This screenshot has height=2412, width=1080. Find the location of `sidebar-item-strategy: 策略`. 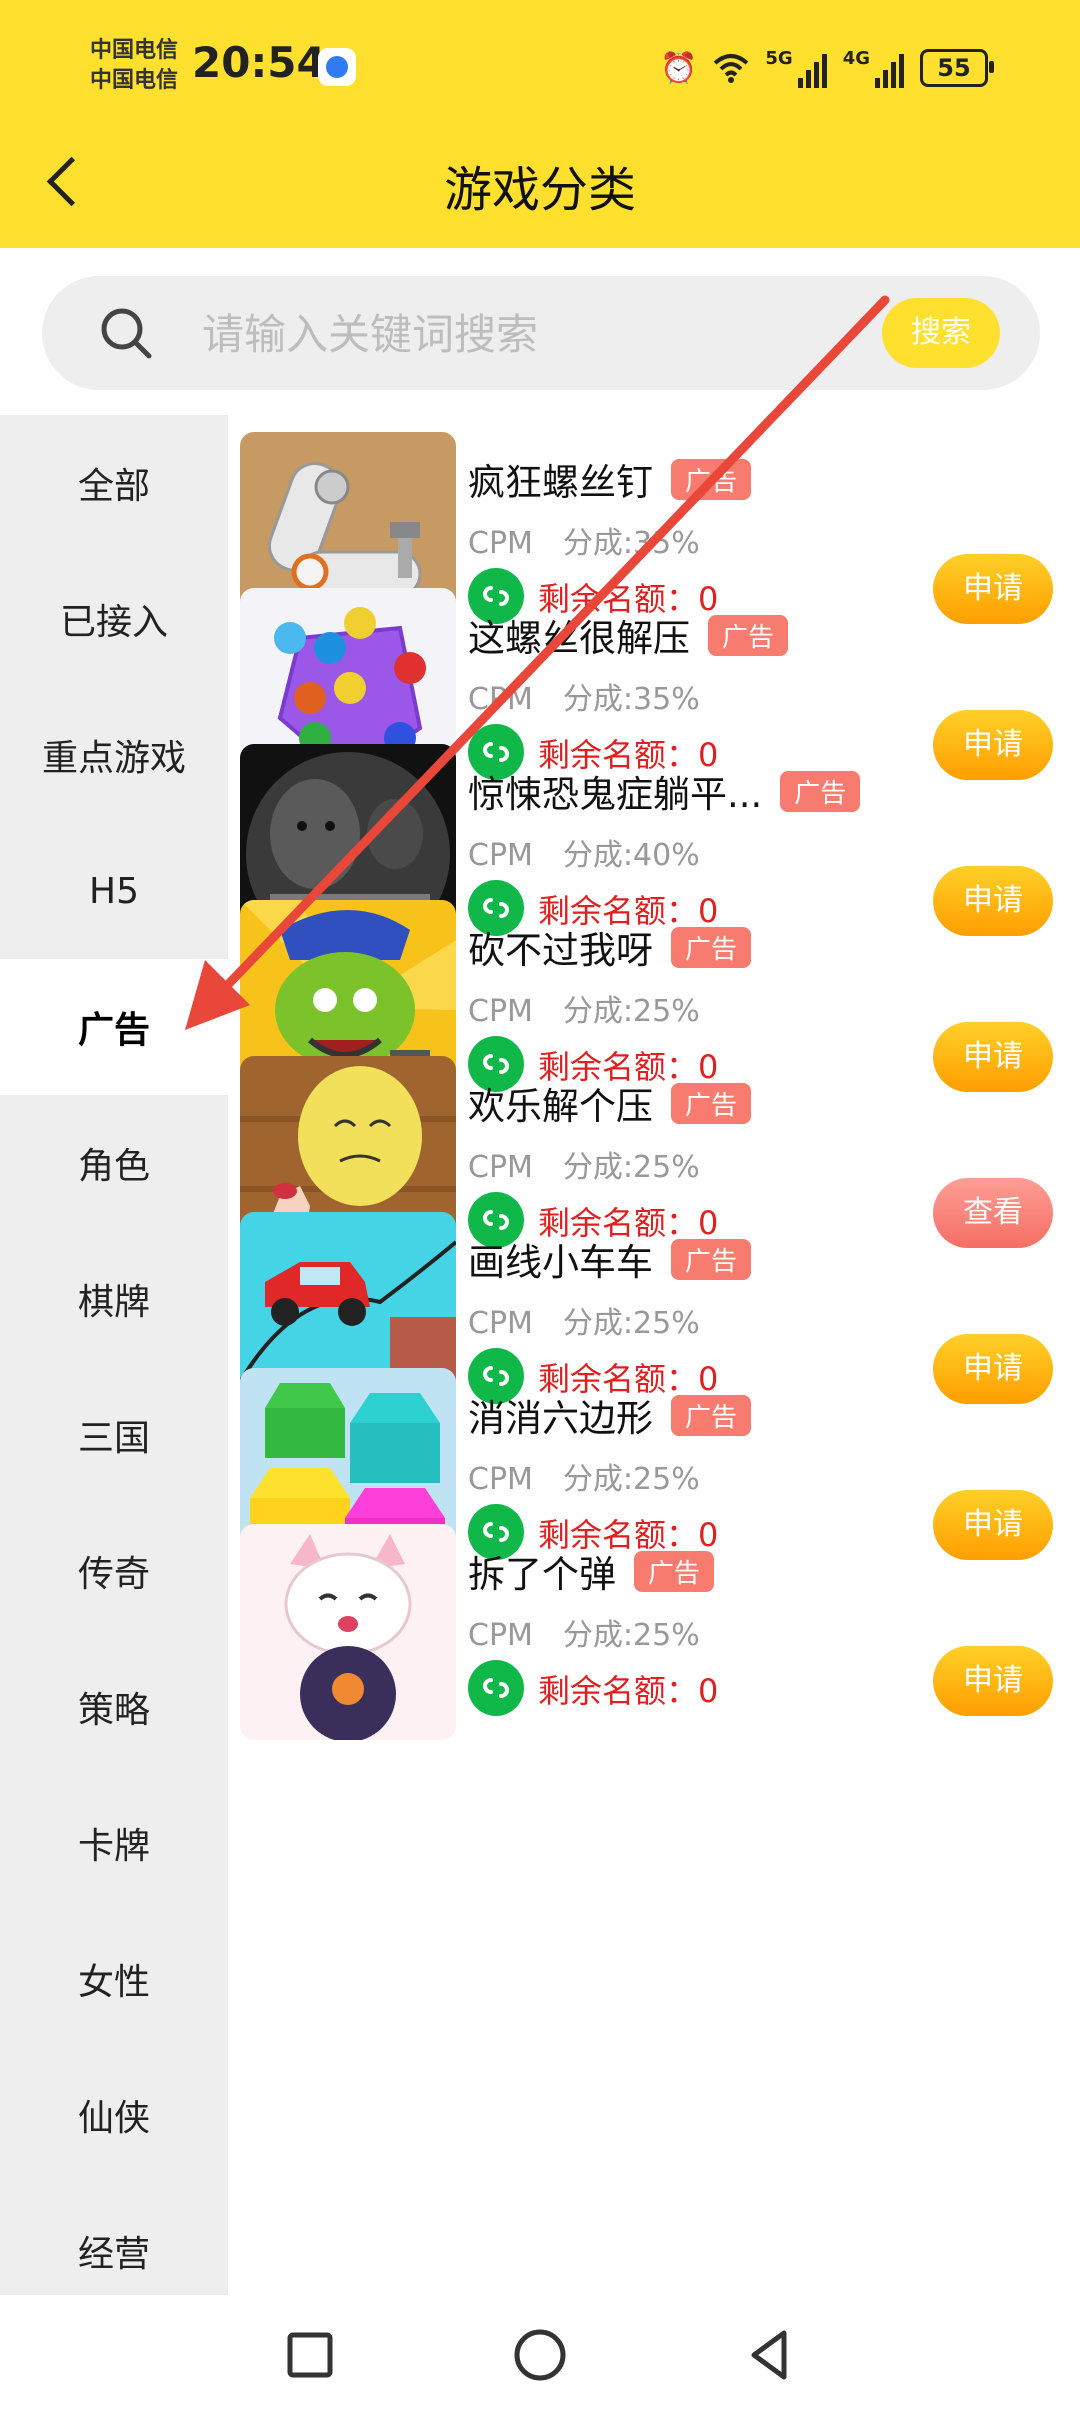

sidebar-item-strategy: 策略 is located at coordinates (114, 1707).